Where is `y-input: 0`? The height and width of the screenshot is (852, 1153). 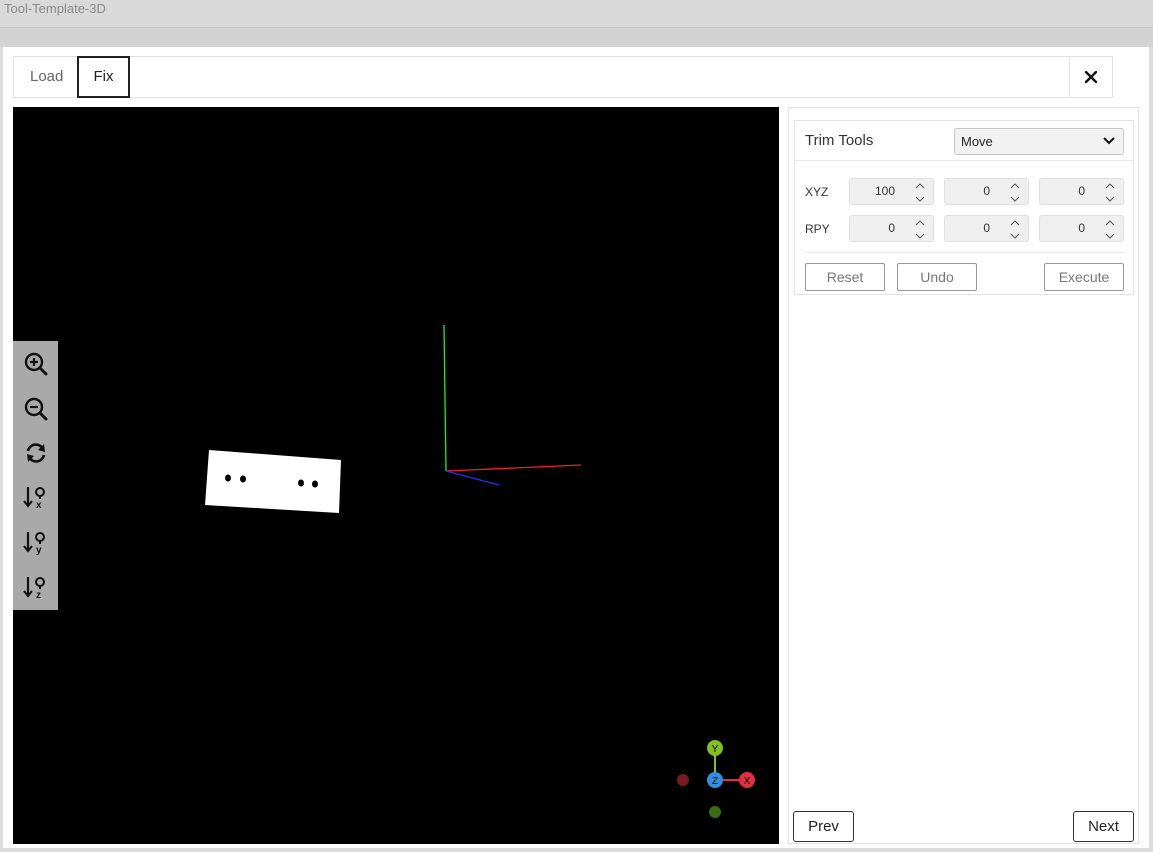
y-input: 0 is located at coordinates (986, 191).